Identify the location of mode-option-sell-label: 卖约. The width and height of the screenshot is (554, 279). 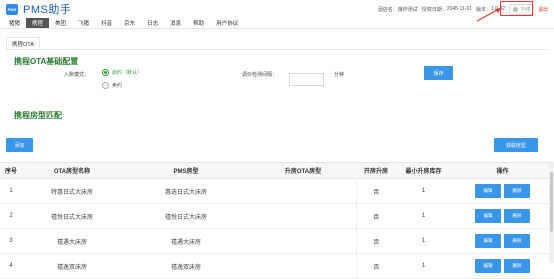
(117, 86).